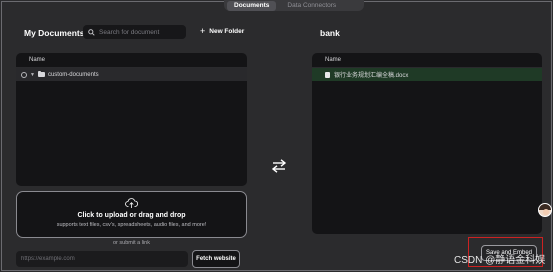 This screenshot has height=272, width=553. What do you see at coordinates (311, 6) in the screenshot?
I see `tab-data-connectors: Data Connectors` at bounding box center [311, 6].